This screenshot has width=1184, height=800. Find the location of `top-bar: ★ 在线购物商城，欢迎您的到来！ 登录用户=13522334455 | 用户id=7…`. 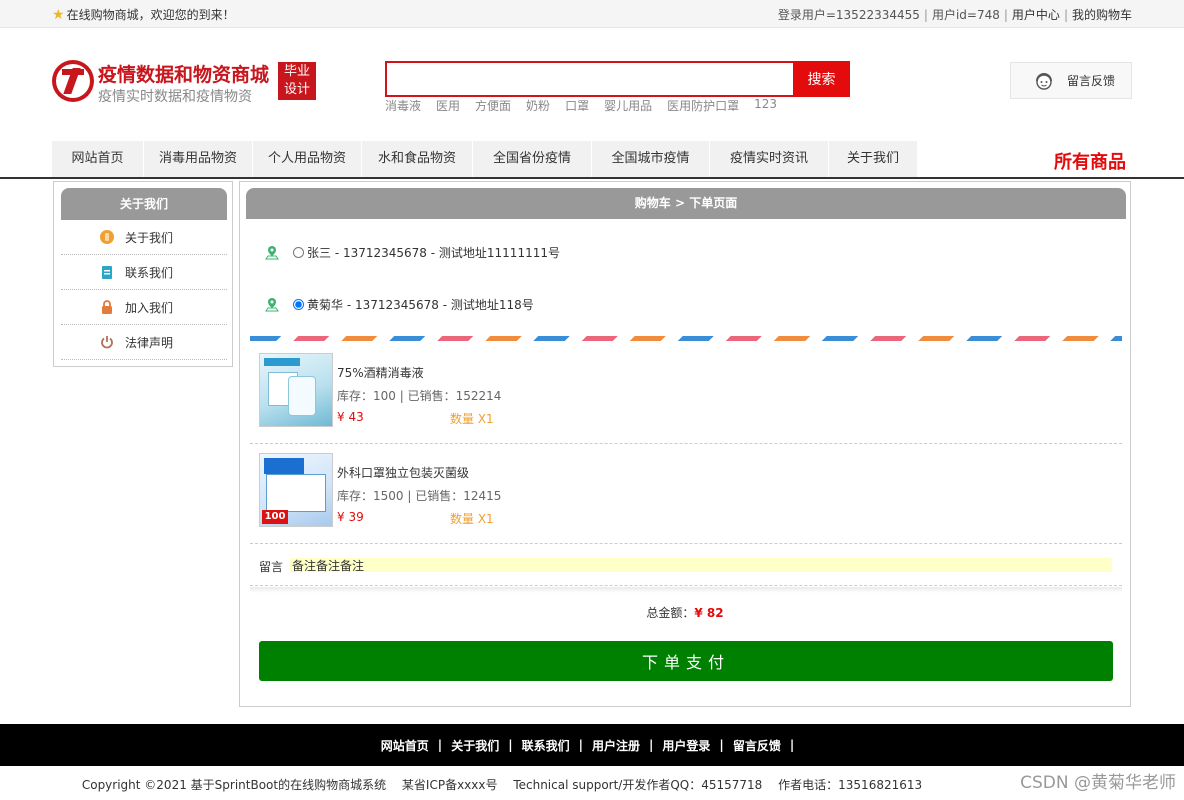

top-bar: ★ 在线购物商城，欢迎您的到来！ 登录用户=13522334455 | 用户id=7… is located at coordinates (592, 14).